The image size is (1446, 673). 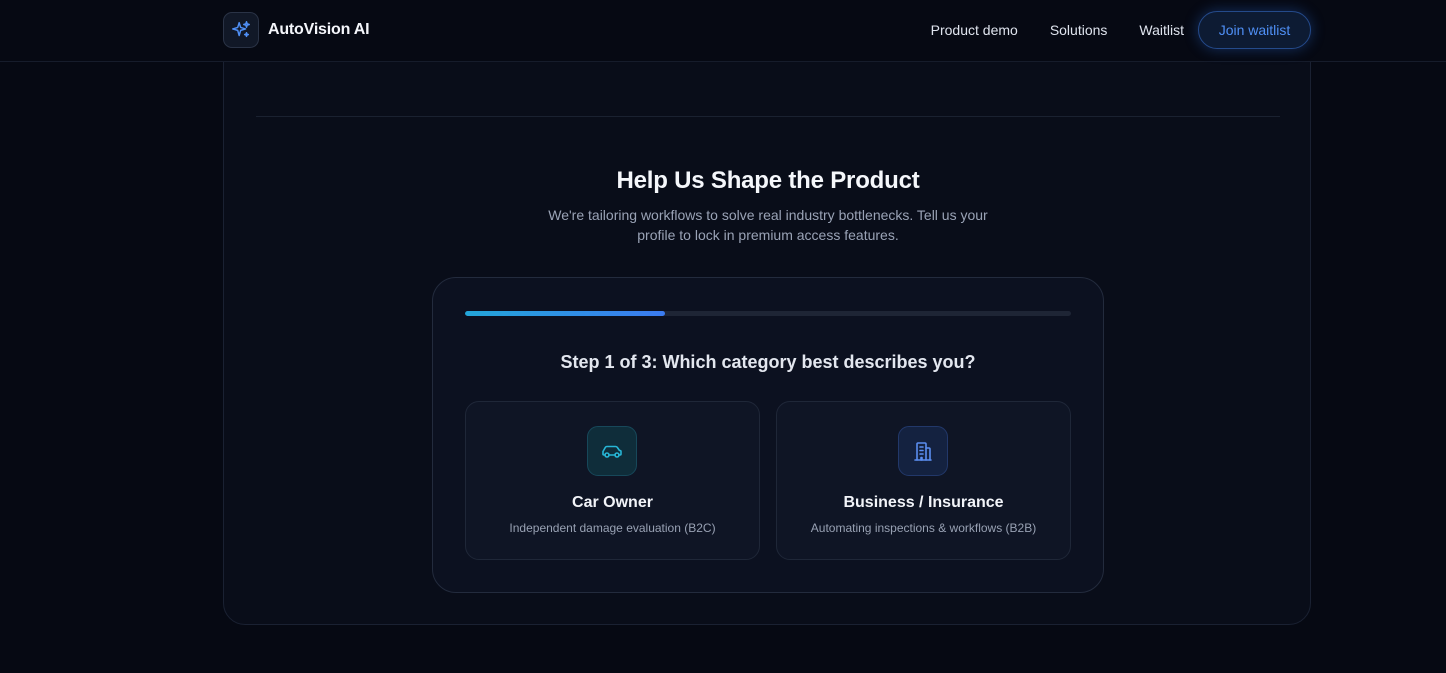 What do you see at coordinates (974, 30) in the screenshot?
I see `nav-link-product-demo: Product demo` at bounding box center [974, 30].